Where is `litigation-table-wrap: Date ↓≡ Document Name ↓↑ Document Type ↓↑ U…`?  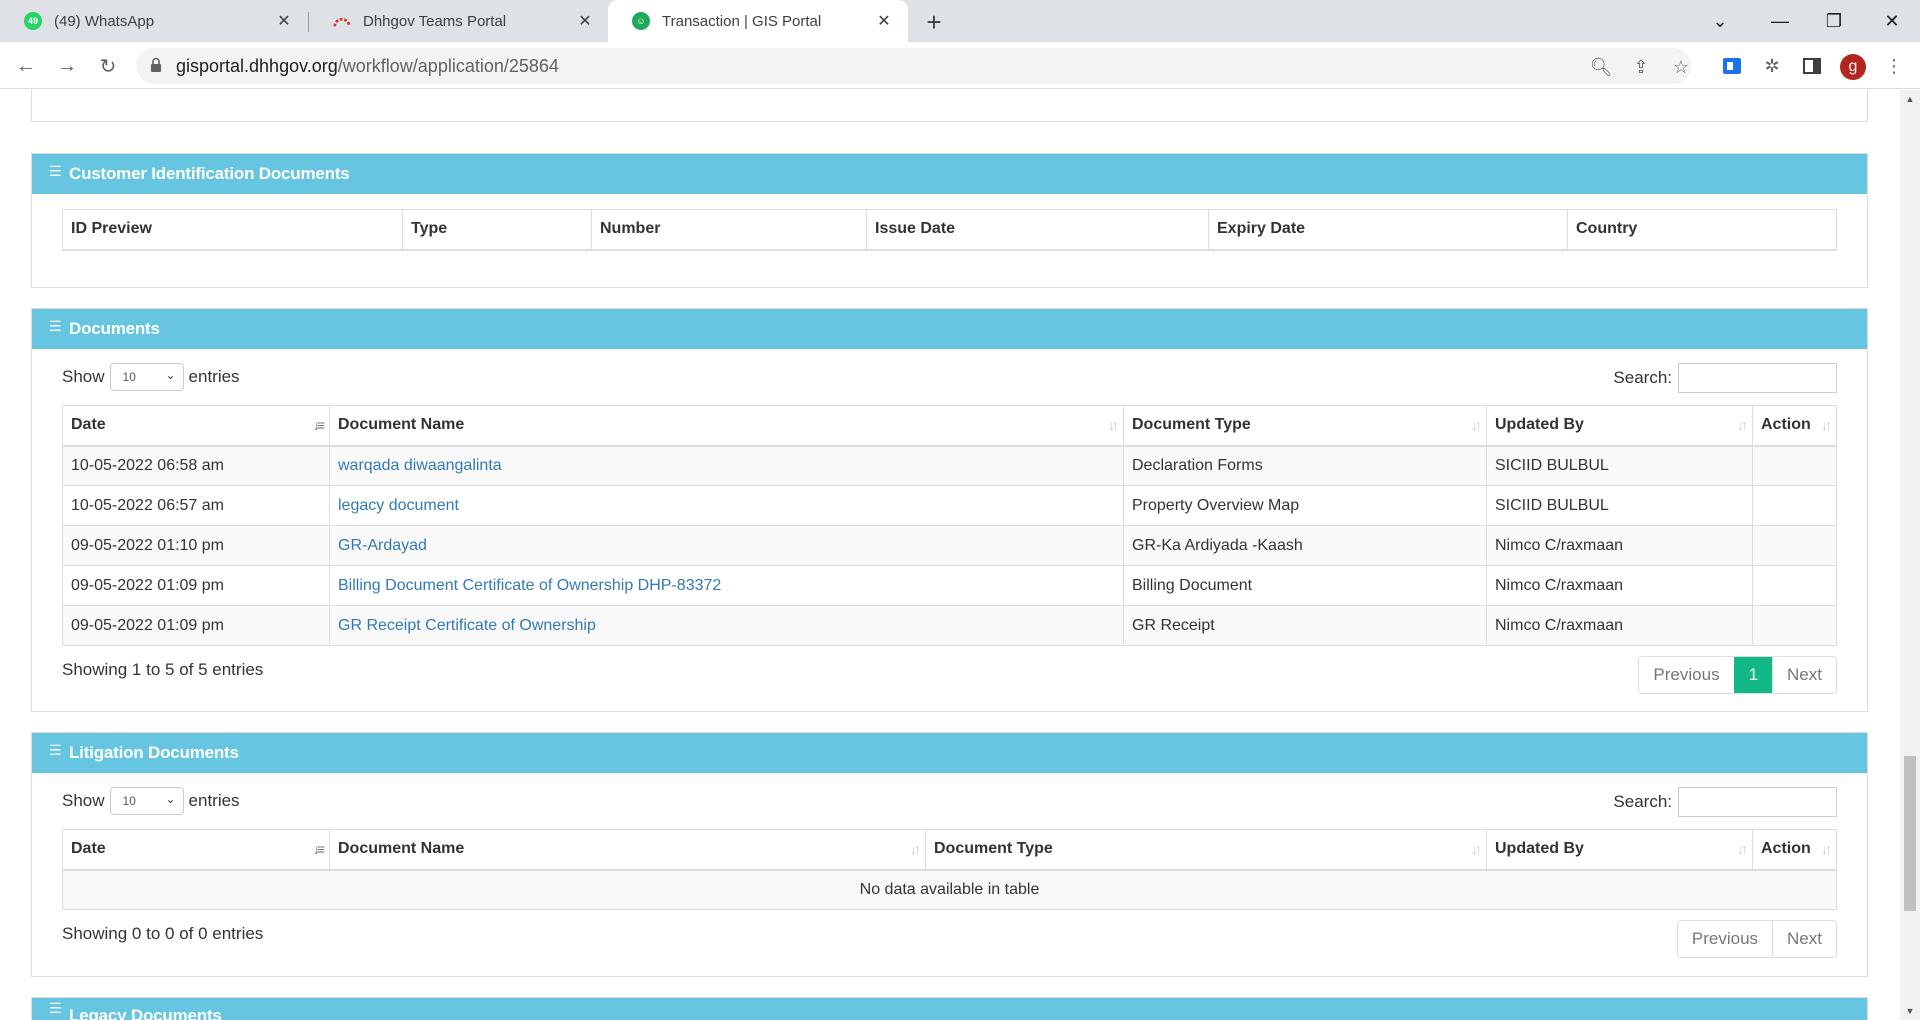
litigation-table-wrap: Date ↓≡ Document Name ↓↑ Document Type ↓↑ U… is located at coordinates (949, 869).